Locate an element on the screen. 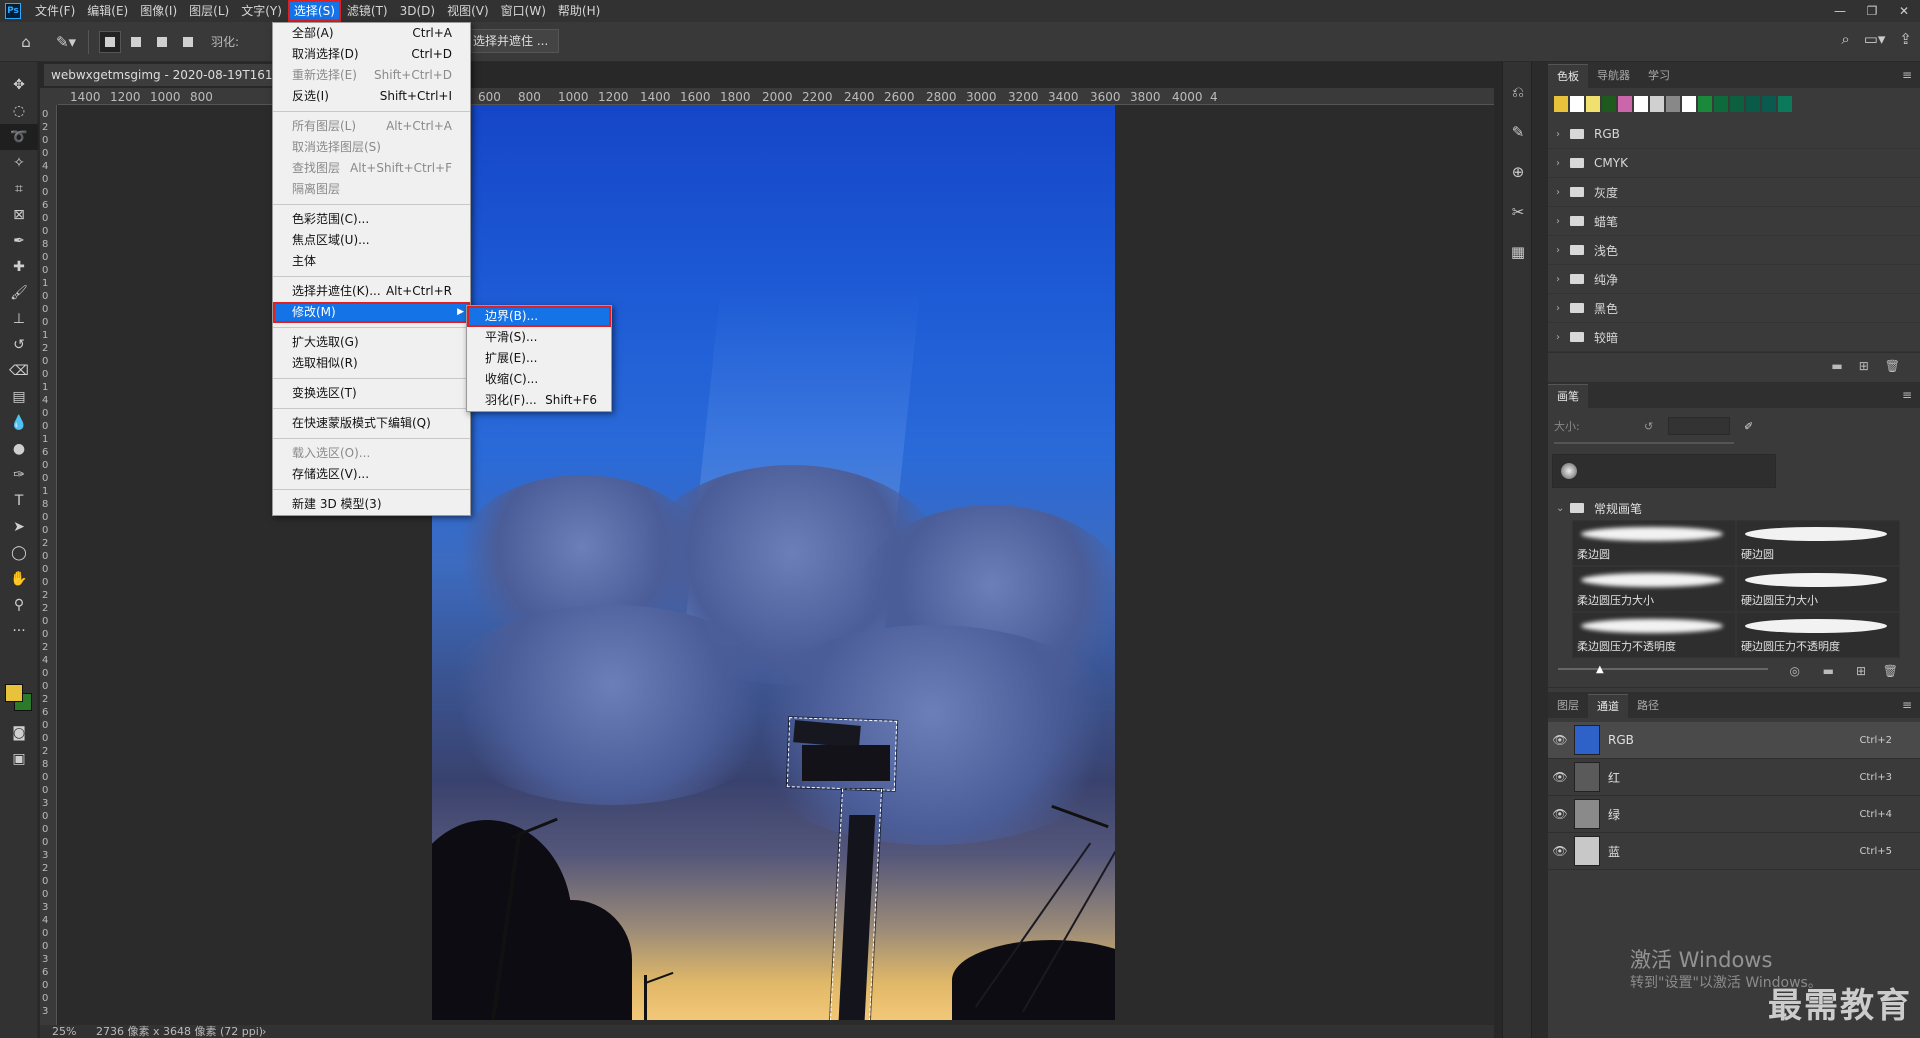 The height and width of the screenshot is (1038, 1920). properties-panel-icon: ▦ is located at coordinates (1518, 252).